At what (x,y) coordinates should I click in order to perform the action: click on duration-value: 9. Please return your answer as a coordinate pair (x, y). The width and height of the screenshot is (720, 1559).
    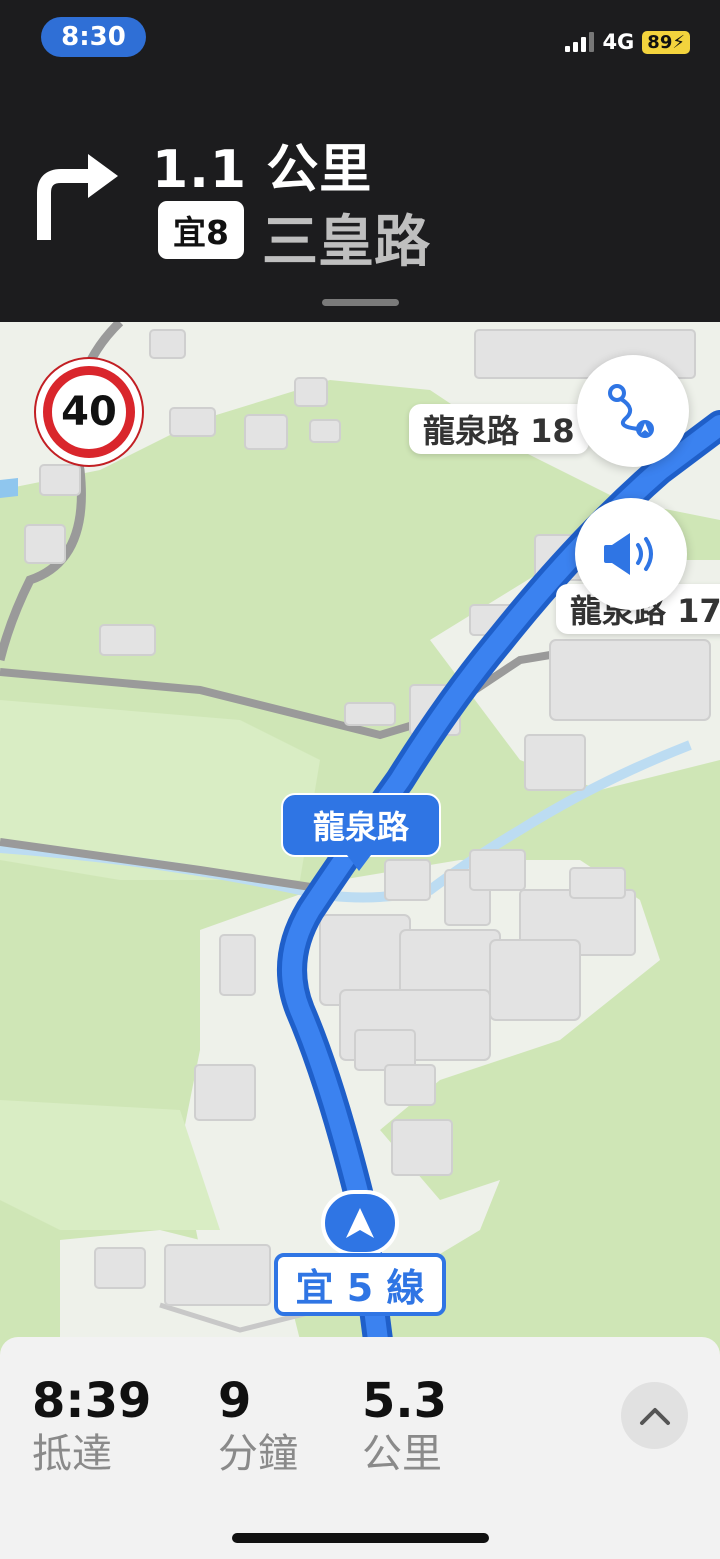
    Looking at the image, I should click on (235, 1401).